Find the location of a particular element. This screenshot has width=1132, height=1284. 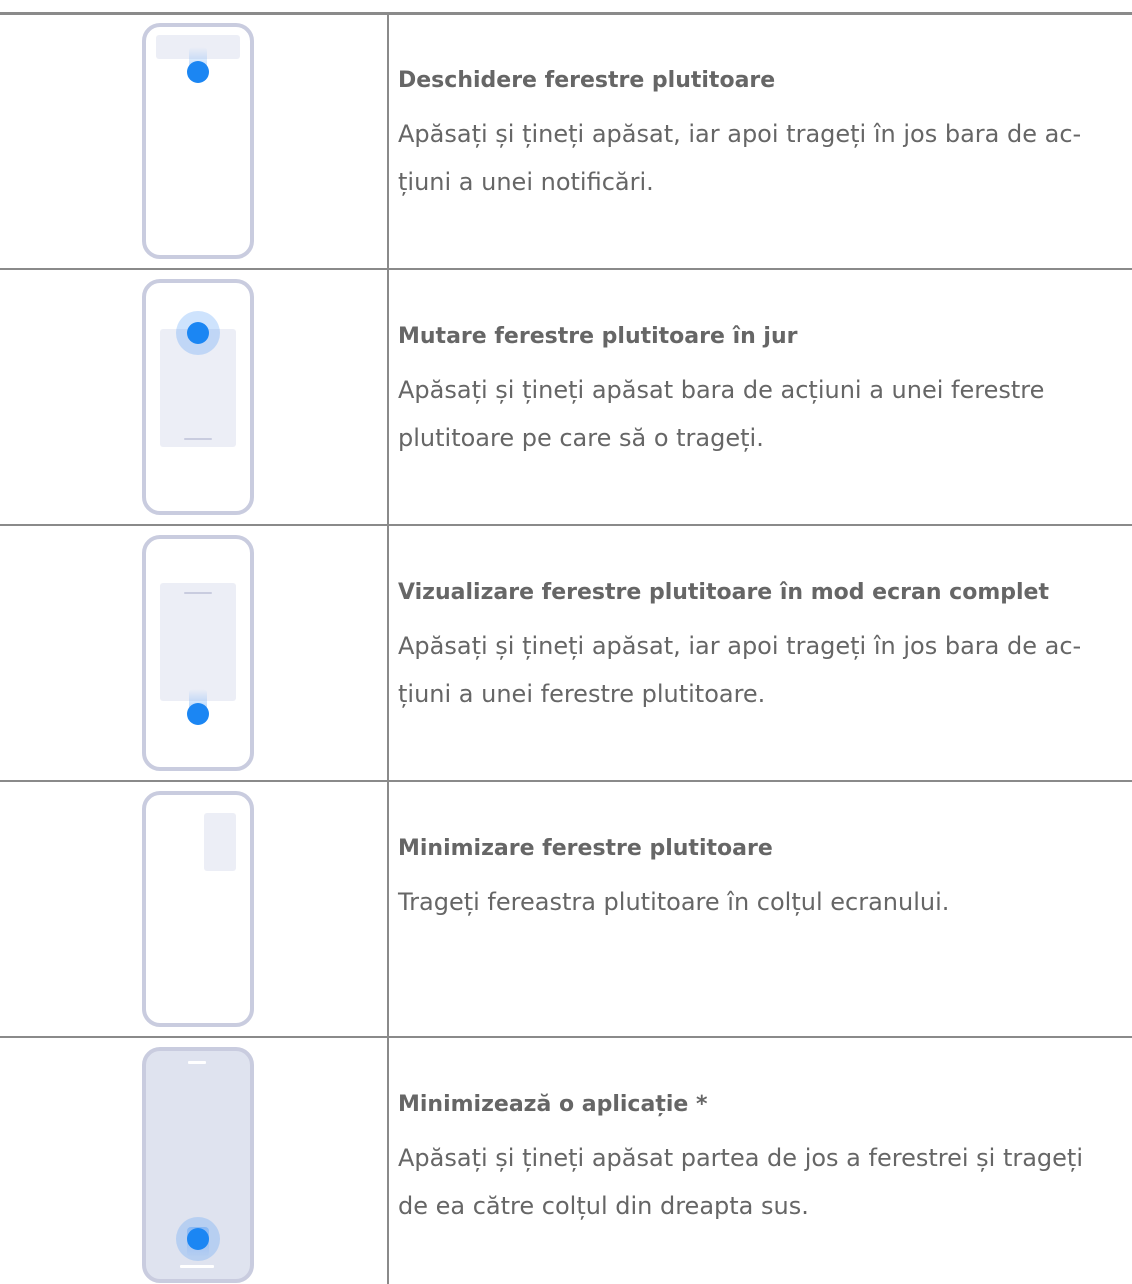

row-title: Mutare ferestre plutitoare în jur is located at coordinates (598, 336).